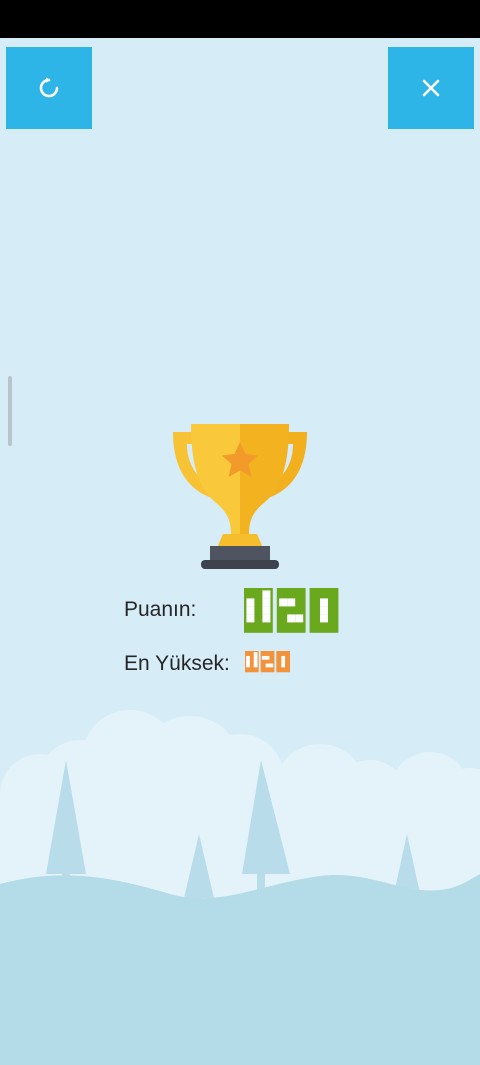 The image size is (480, 1065). What do you see at coordinates (160, 609) in the screenshot?
I see `score-label: Puanın:` at bounding box center [160, 609].